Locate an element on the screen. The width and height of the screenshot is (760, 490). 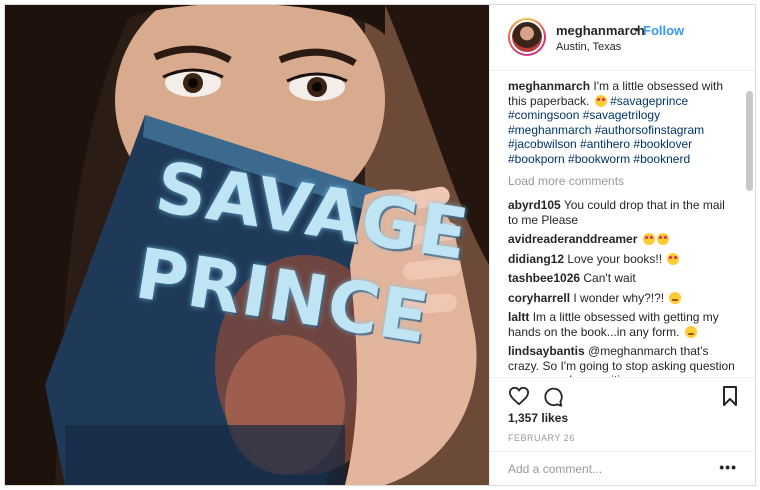
likes-count: 1,357 likes is located at coordinates (538, 418).